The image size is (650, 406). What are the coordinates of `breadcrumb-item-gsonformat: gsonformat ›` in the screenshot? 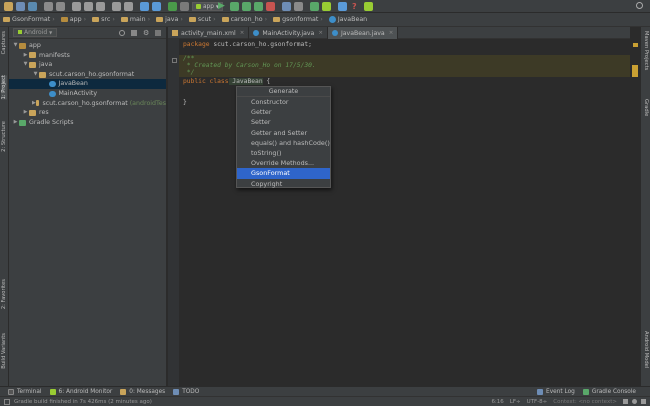 It's located at (296, 19).